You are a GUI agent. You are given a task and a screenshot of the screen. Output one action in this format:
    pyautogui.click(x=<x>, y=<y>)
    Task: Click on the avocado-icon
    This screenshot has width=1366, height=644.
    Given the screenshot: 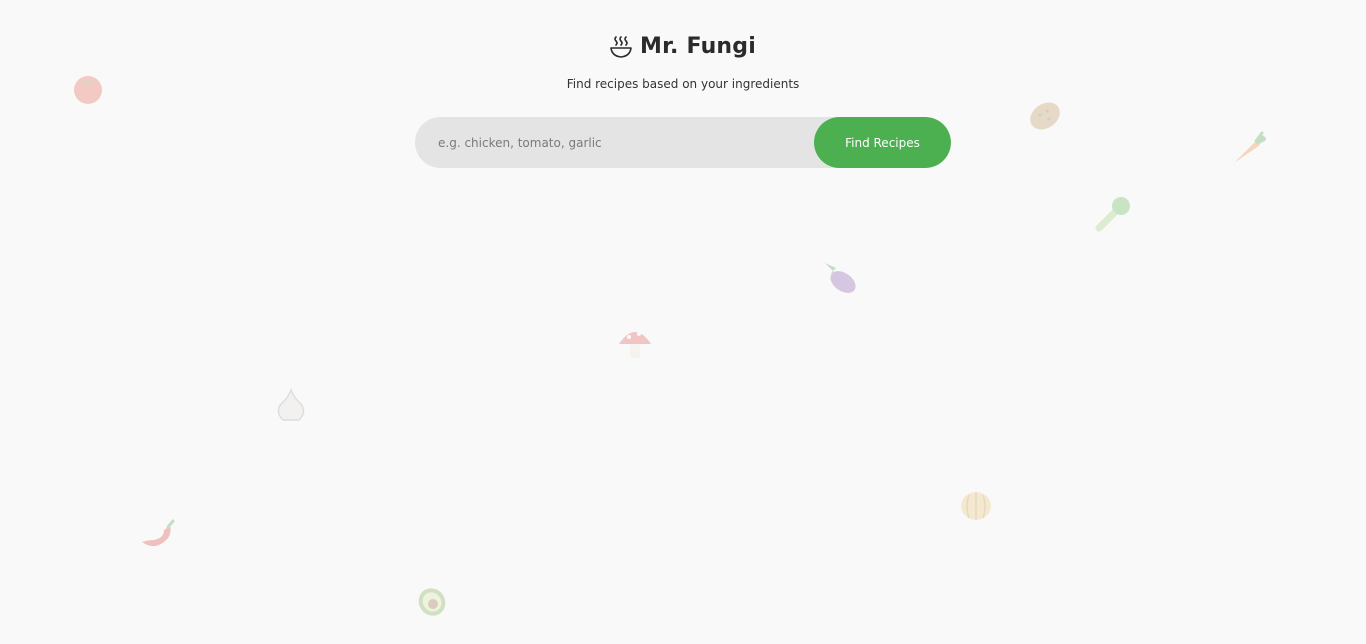 What is the action you would take?
    pyautogui.click(x=430, y=600)
    